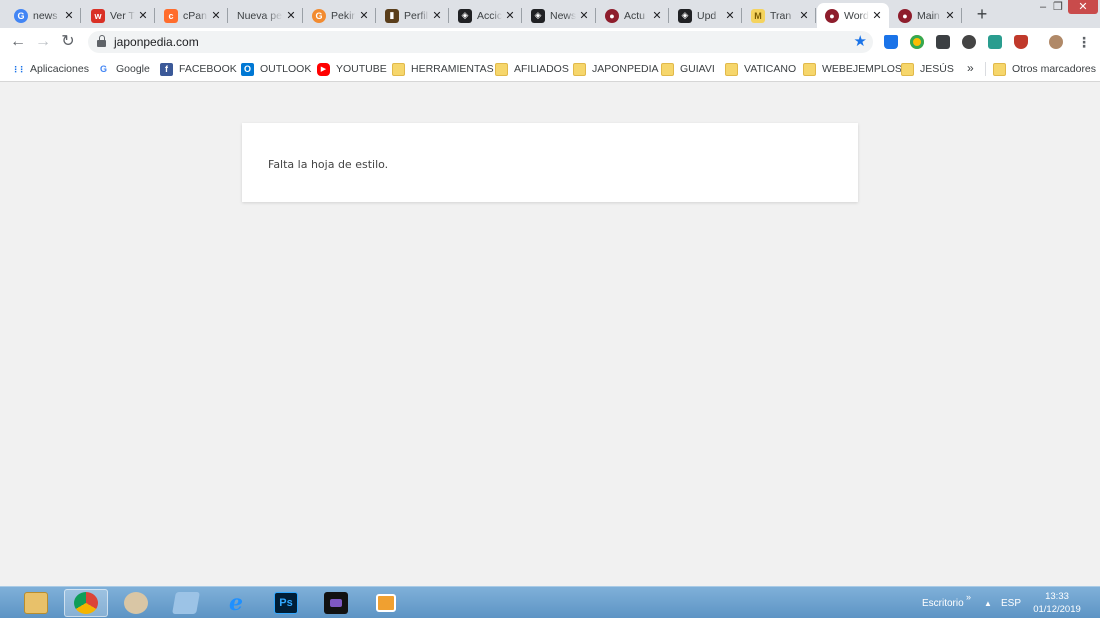 Image resolution: width=1100 pixels, height=618 pixels. I want to click on desktop-toolbar-label: Escritorio, so click(943, 602).